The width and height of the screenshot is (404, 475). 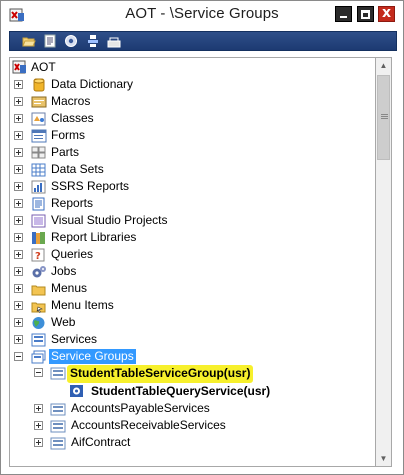 I want to click on compile-icon, so click(x=71, y=41).